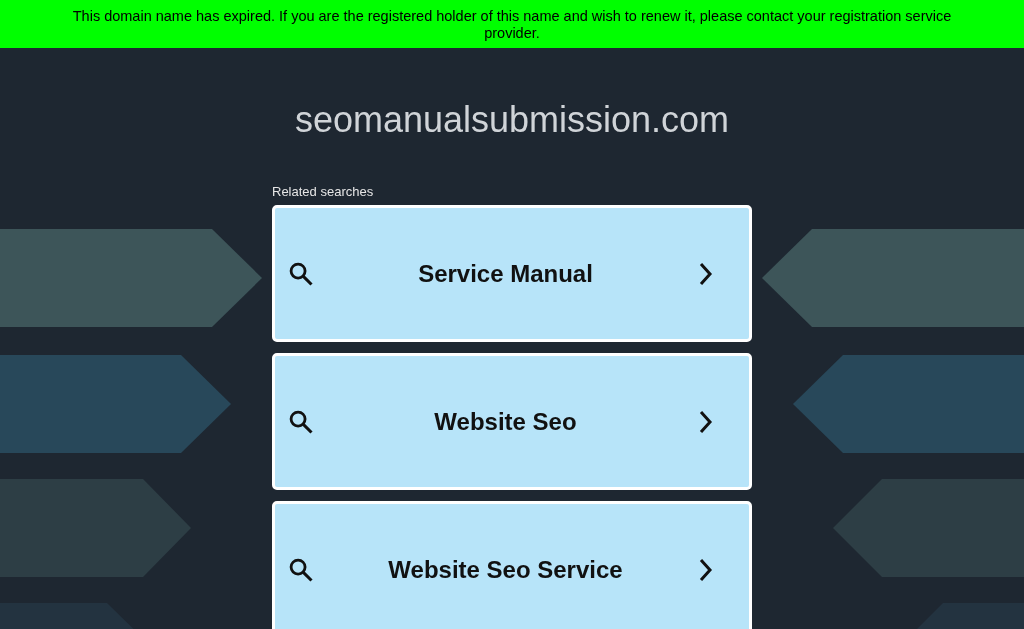 This screenshot has height=629, width=1024. What do you see at coordinates (512, 24) in the screenshot?
I see `expiry-banner: This domain name has expired. If you are the registered holder of this name and wish to renew it, please contact your registration service provider.` at bounding box center [512, 24].